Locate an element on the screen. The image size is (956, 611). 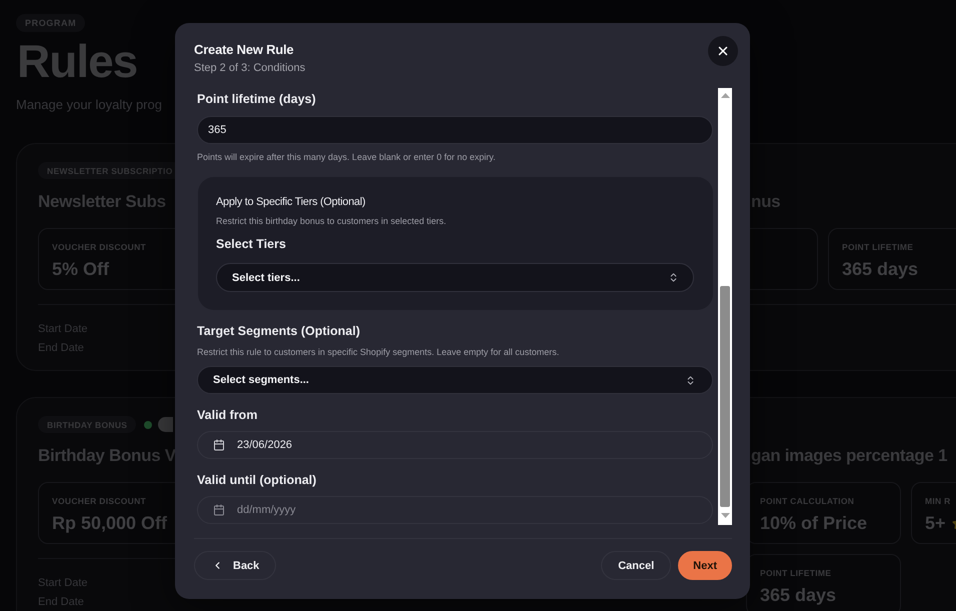
next-button: Next is located at coordinates (705, 565).